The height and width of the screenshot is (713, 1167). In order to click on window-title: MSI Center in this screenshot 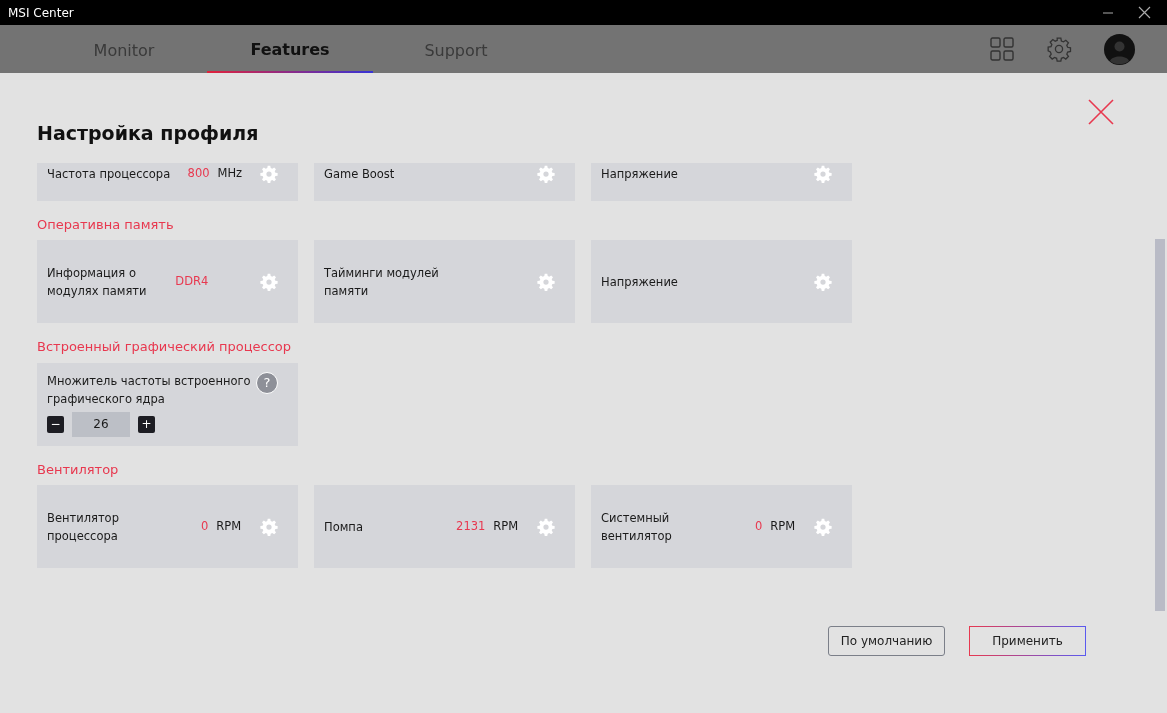, I will do `click(40, 13)`.